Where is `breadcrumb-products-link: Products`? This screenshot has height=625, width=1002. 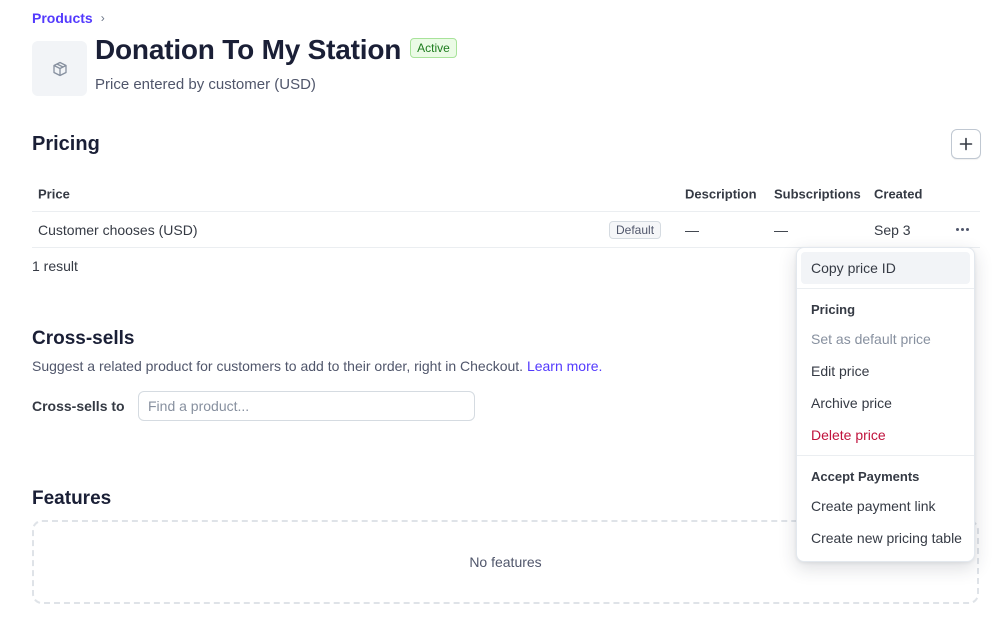
breadcrumb-products-link: Products is located at coordinates (62, 18).